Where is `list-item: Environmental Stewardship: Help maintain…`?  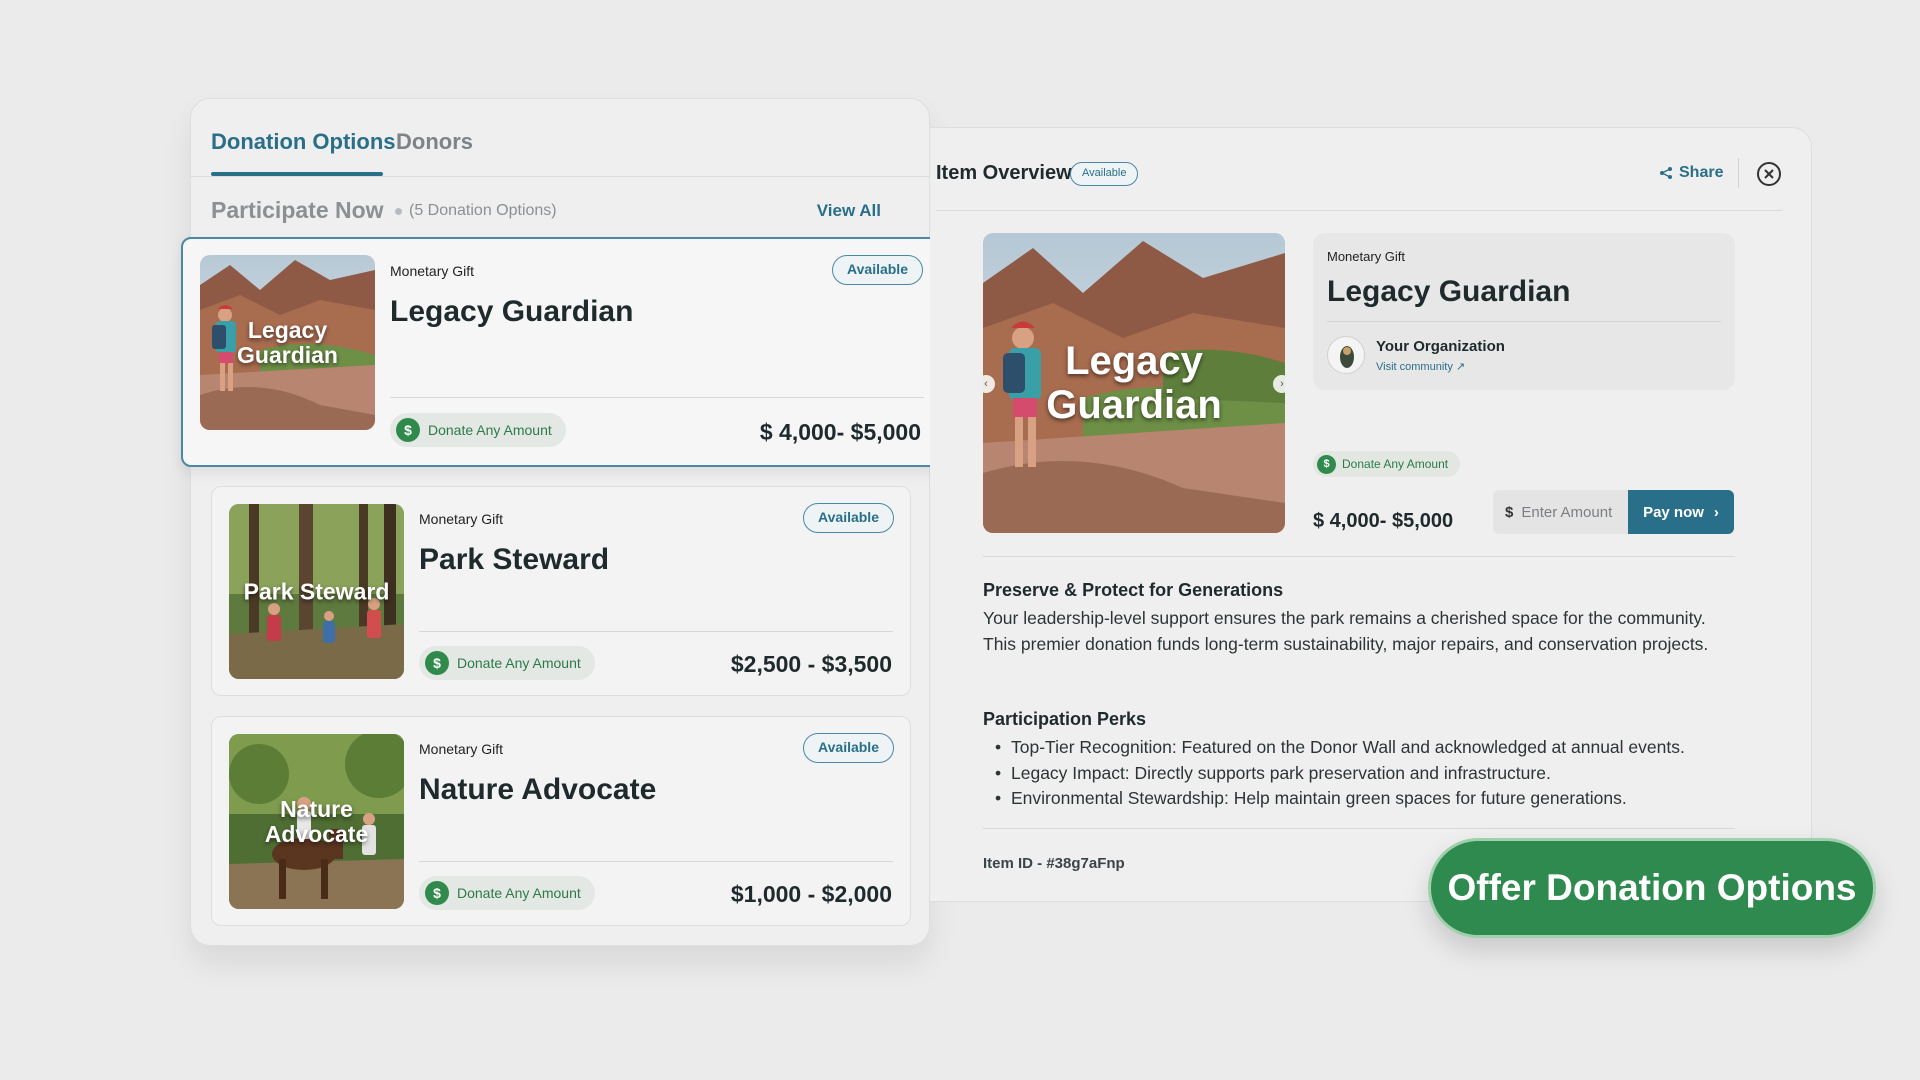
list-item: Environmental Stewardship: Help maintain… is located at coordinates (1363, 799).